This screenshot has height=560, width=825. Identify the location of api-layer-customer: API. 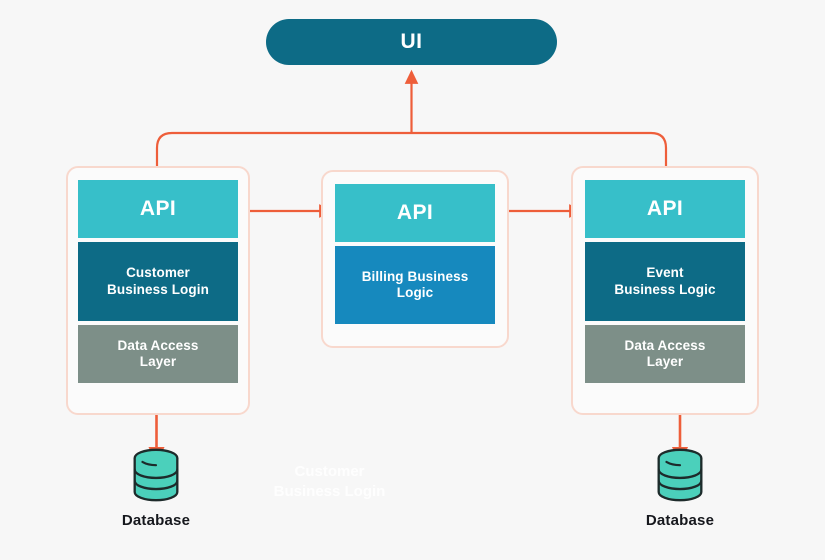
(158, 209).